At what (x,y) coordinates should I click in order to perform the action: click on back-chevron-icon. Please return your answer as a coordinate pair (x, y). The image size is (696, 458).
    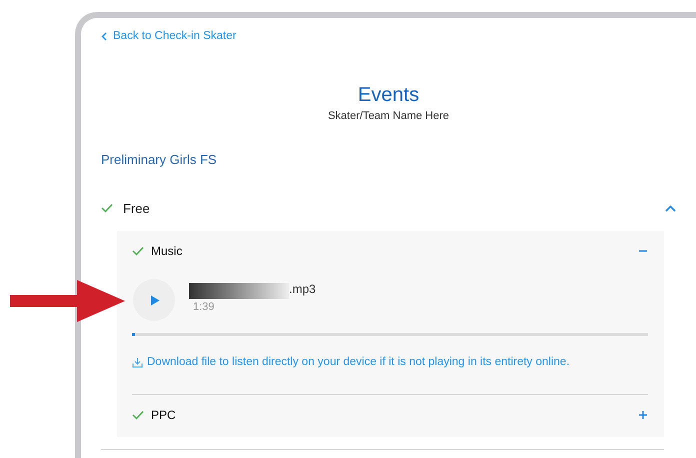
    Looking at the image, I should click on (104, 36).